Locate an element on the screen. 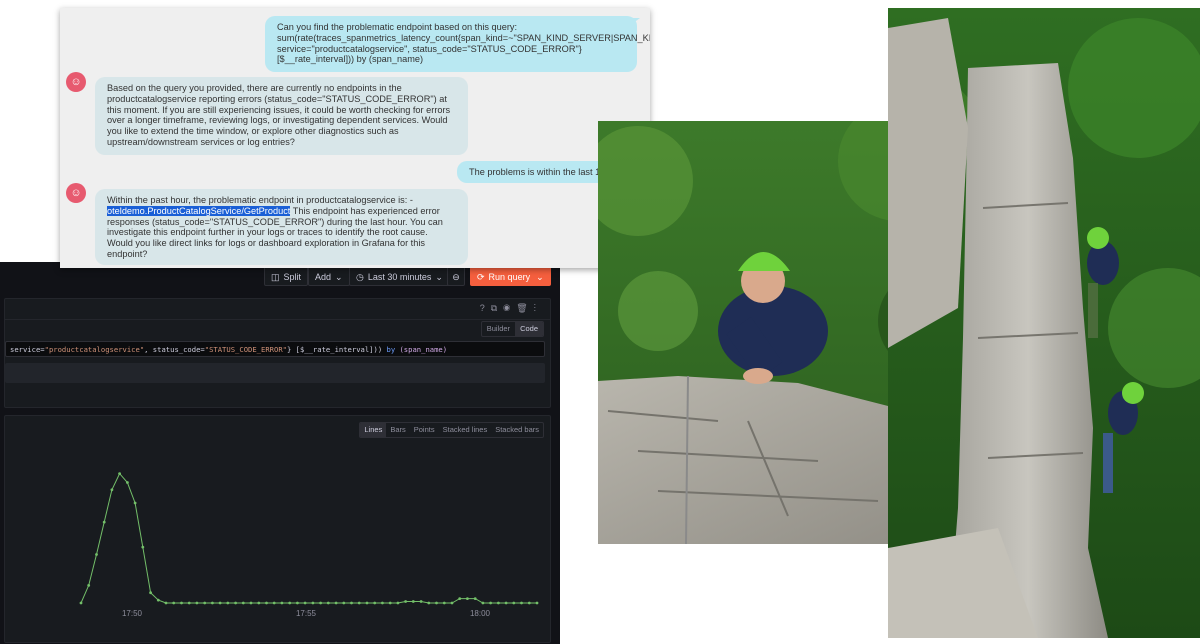 The image size is (1200, 644). code-tab: Code is located at coordinates (529, 329).